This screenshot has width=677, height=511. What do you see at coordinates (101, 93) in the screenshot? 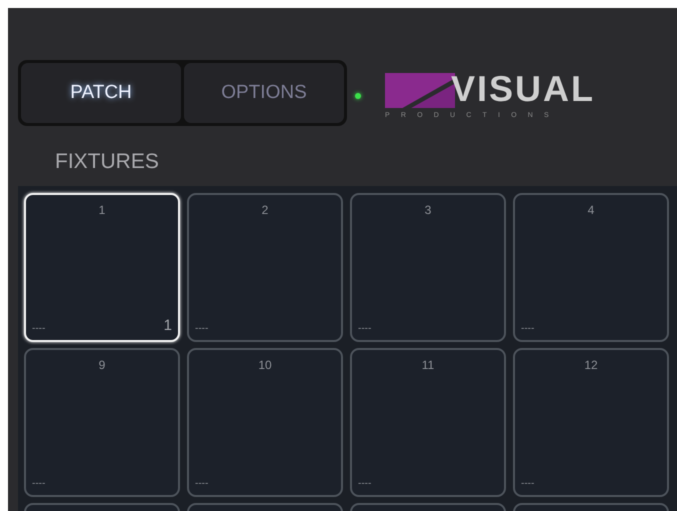
I see `tab: PATCH` at bounding box center [101, 93].